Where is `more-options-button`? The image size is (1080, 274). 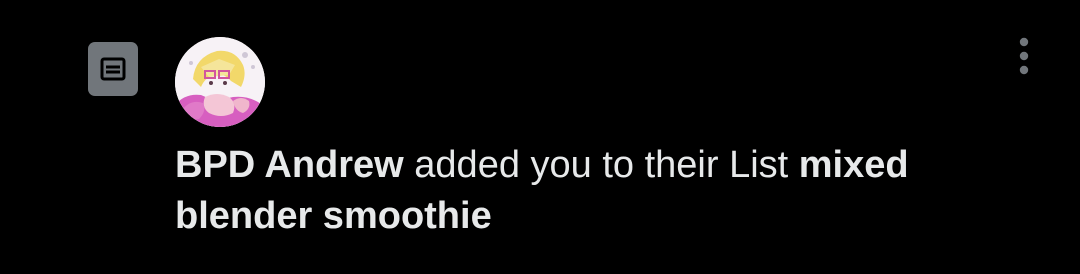
more-options-button is located at coordinates (1024, 56).